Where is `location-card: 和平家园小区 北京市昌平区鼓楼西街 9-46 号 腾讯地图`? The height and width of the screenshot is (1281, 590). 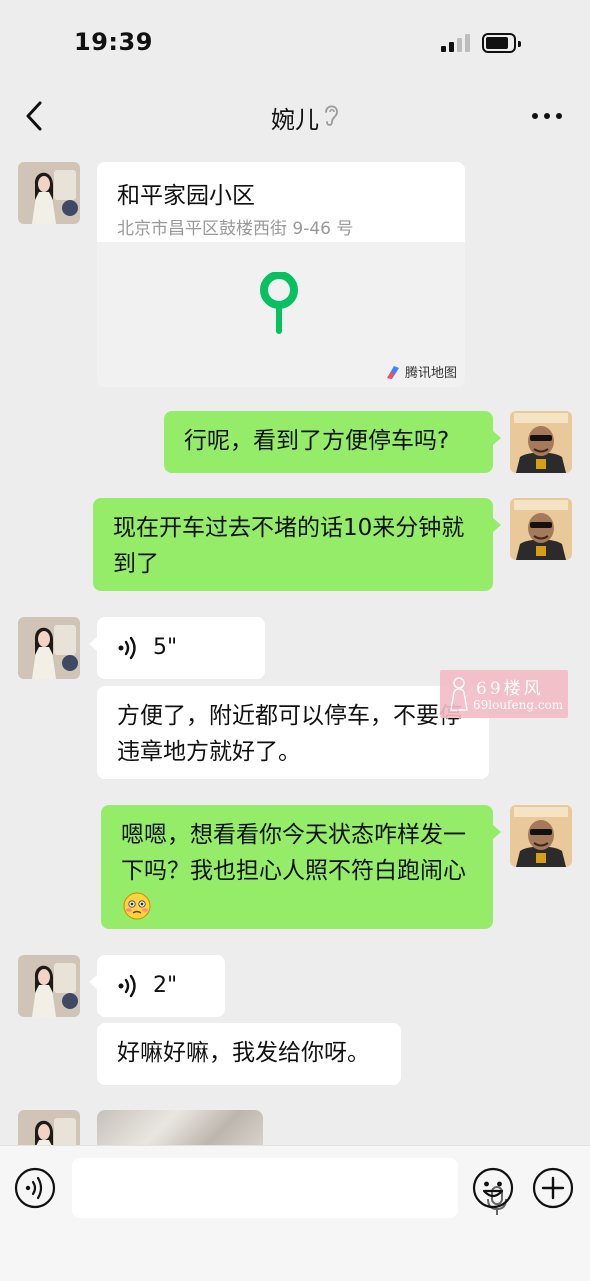
location-card: 和平家园小区 北京市昌平区鼓楼西街 9-46 号 腾讯地图 is located at coordinates (281, 274).